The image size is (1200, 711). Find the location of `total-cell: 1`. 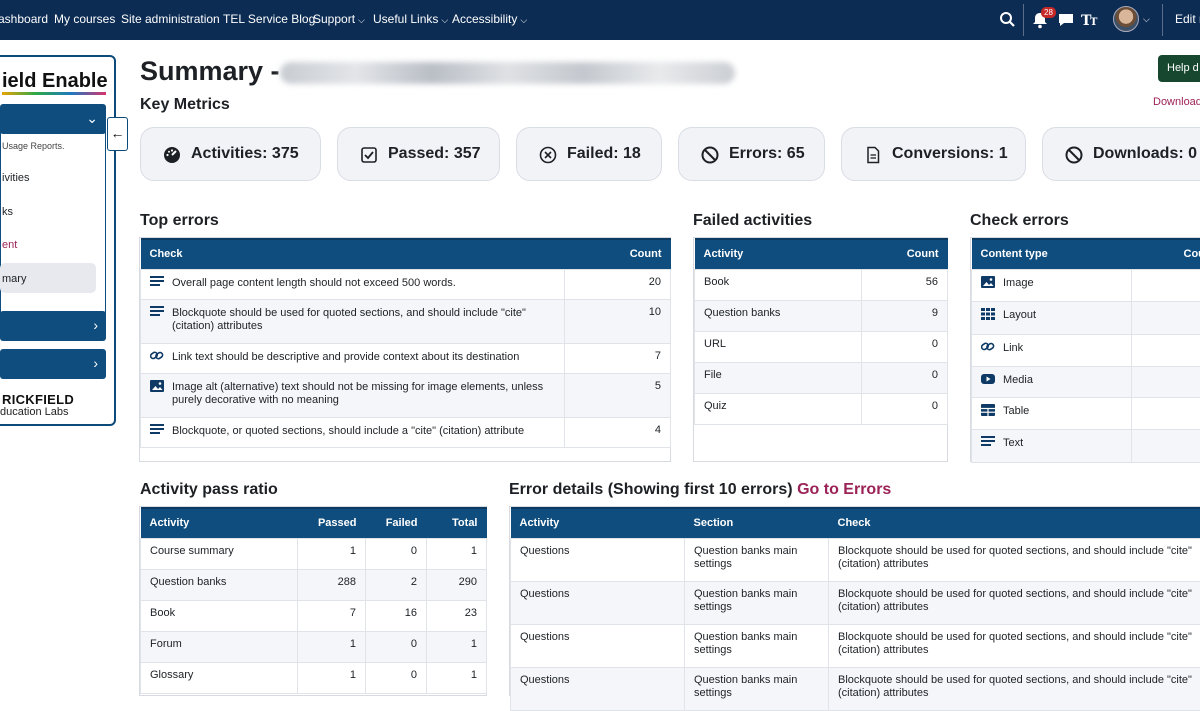

total-cell: 1 is located at coordinates (457, 677).